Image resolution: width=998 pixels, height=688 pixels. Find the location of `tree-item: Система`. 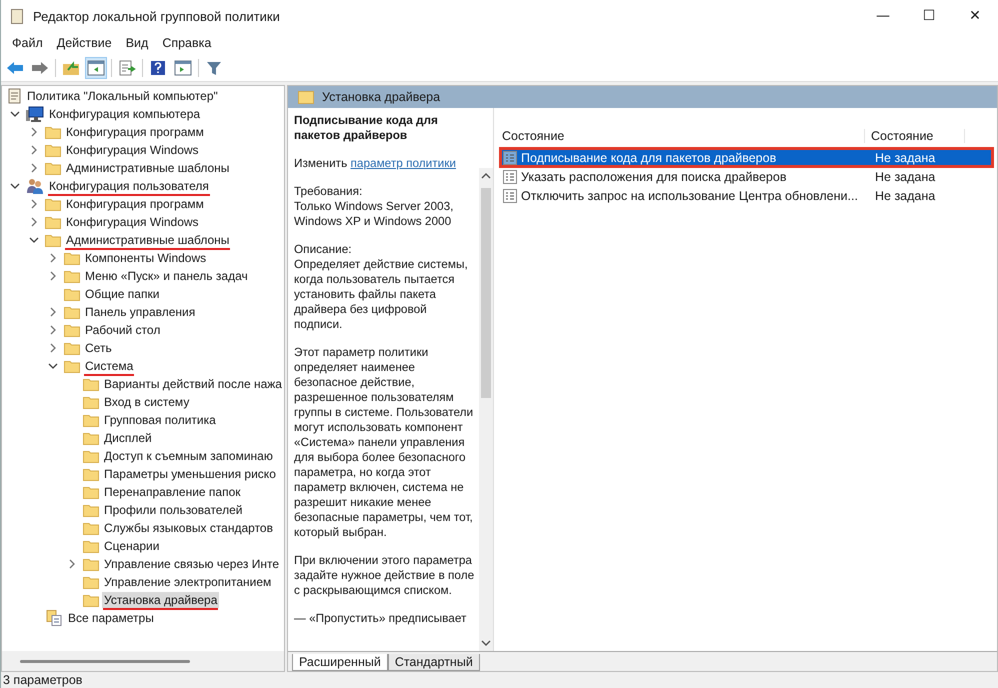

tree-item: Система is located at coordinates (109, 366).